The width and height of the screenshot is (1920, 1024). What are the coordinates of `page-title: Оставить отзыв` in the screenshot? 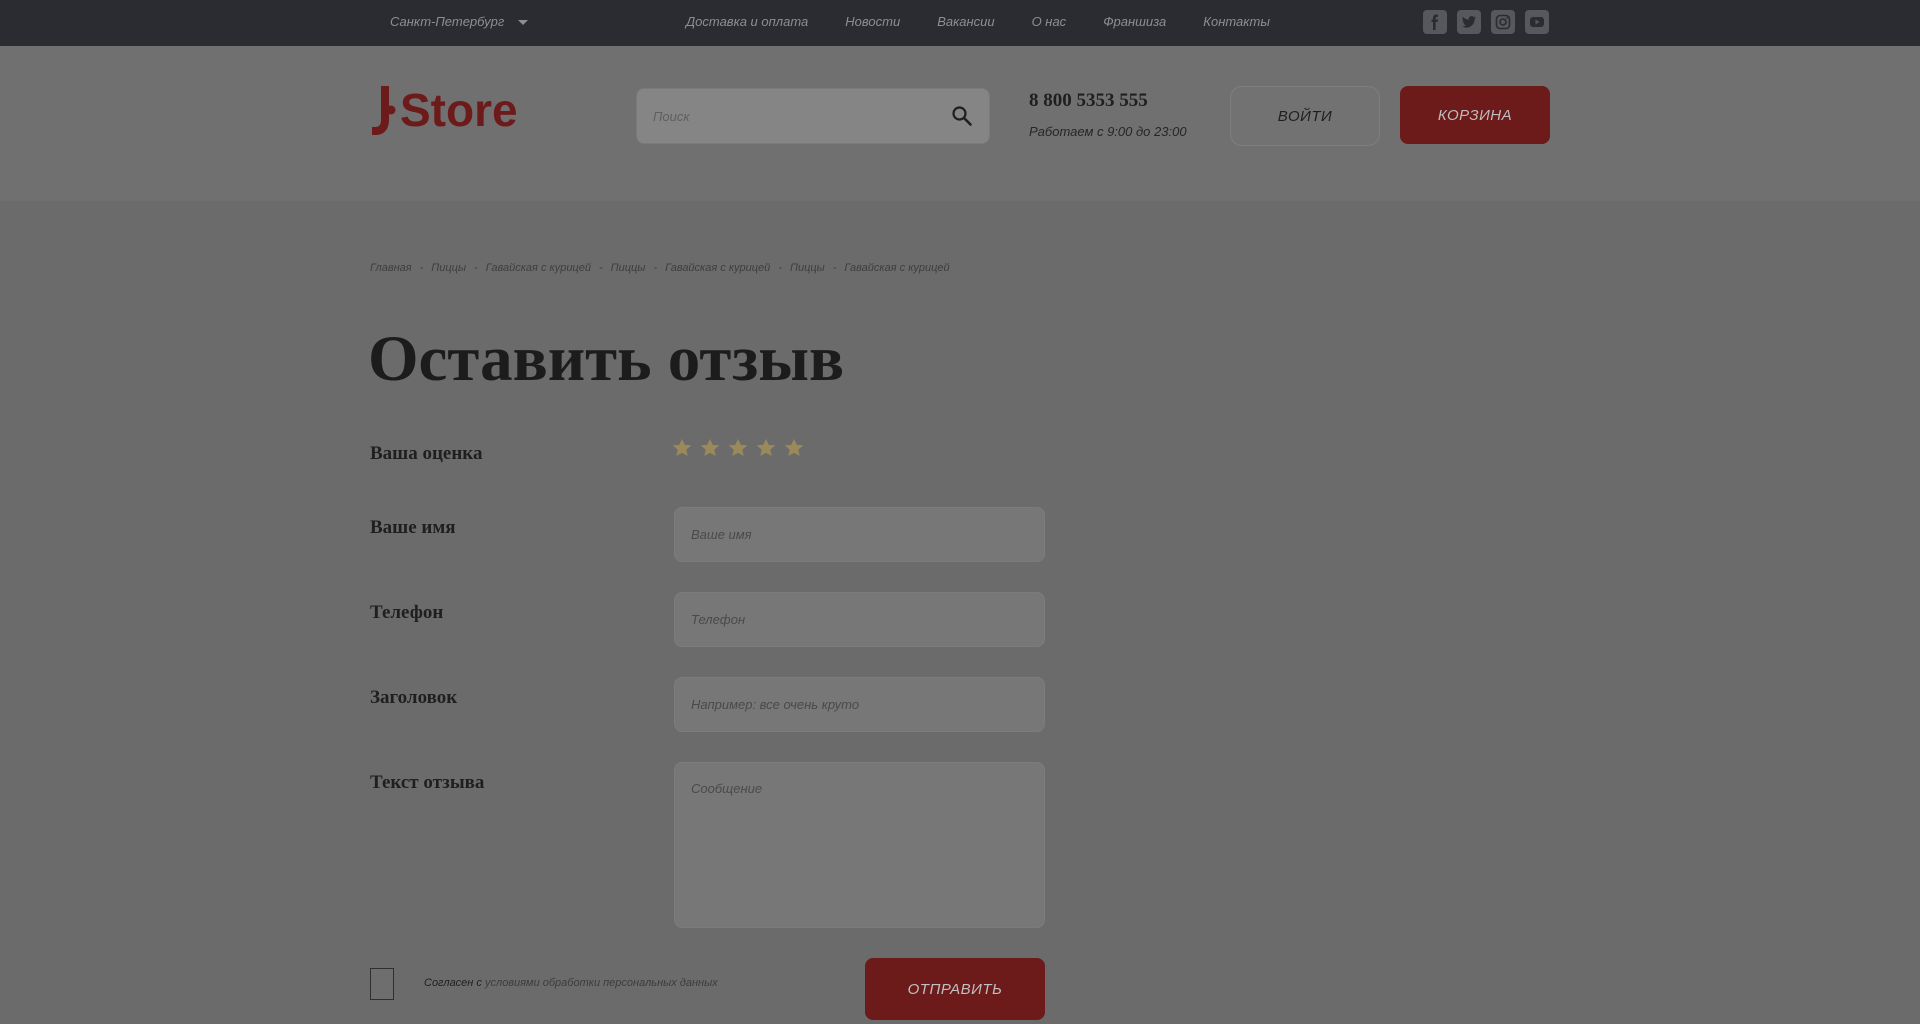 It's located at (606, 359).